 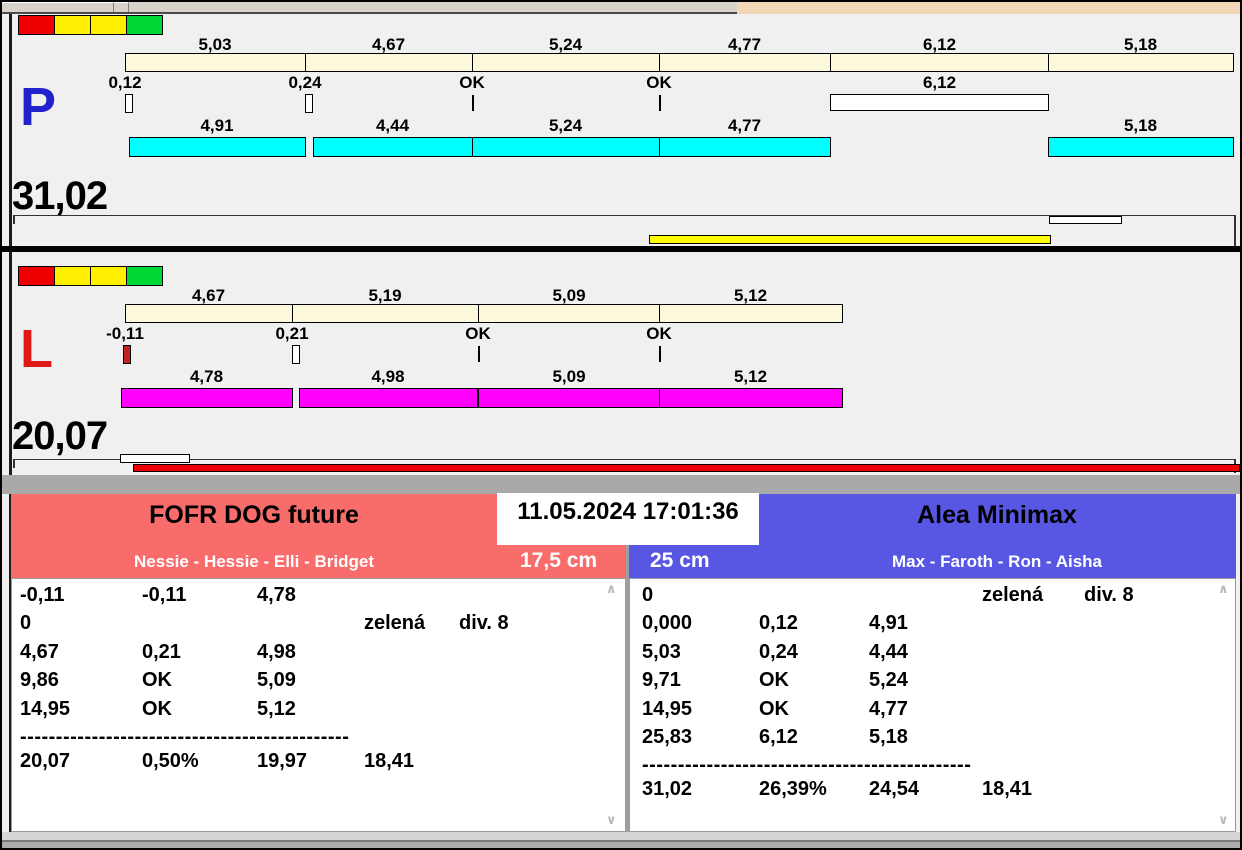 What do you see at coordinates (305, 82) in the screenshot?
I see `diff-label: 0,24` at bounding box center [305, 82].